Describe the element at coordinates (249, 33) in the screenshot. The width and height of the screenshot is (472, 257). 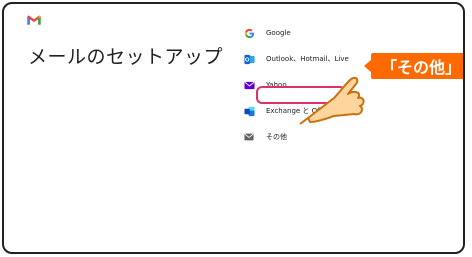
I see `google-g-icon` at that location.